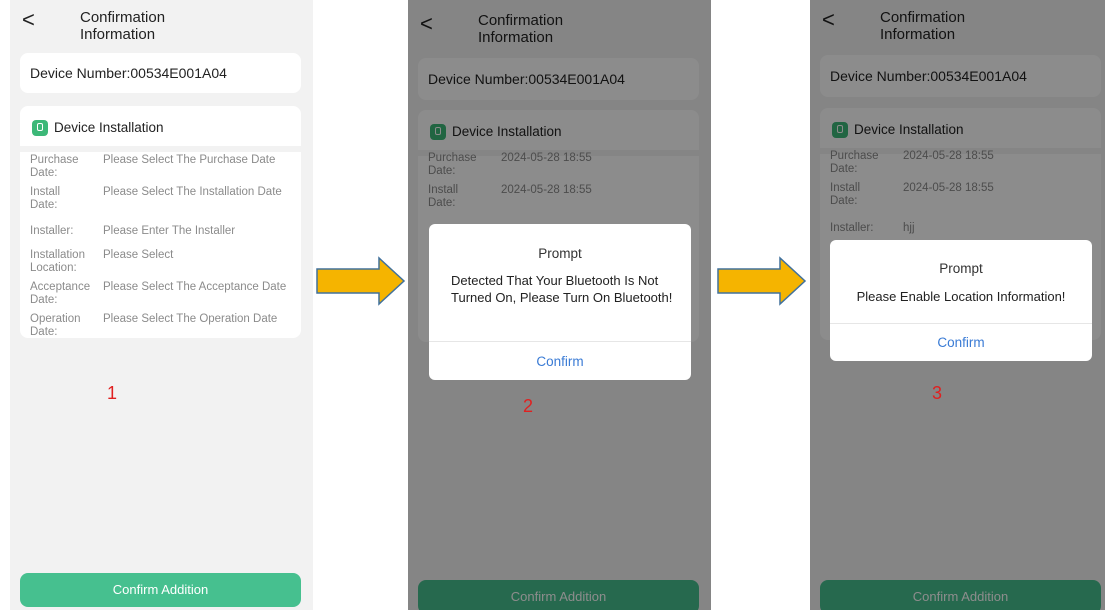  I want to click on installation-location-select: Please Select, so click(198, 255).